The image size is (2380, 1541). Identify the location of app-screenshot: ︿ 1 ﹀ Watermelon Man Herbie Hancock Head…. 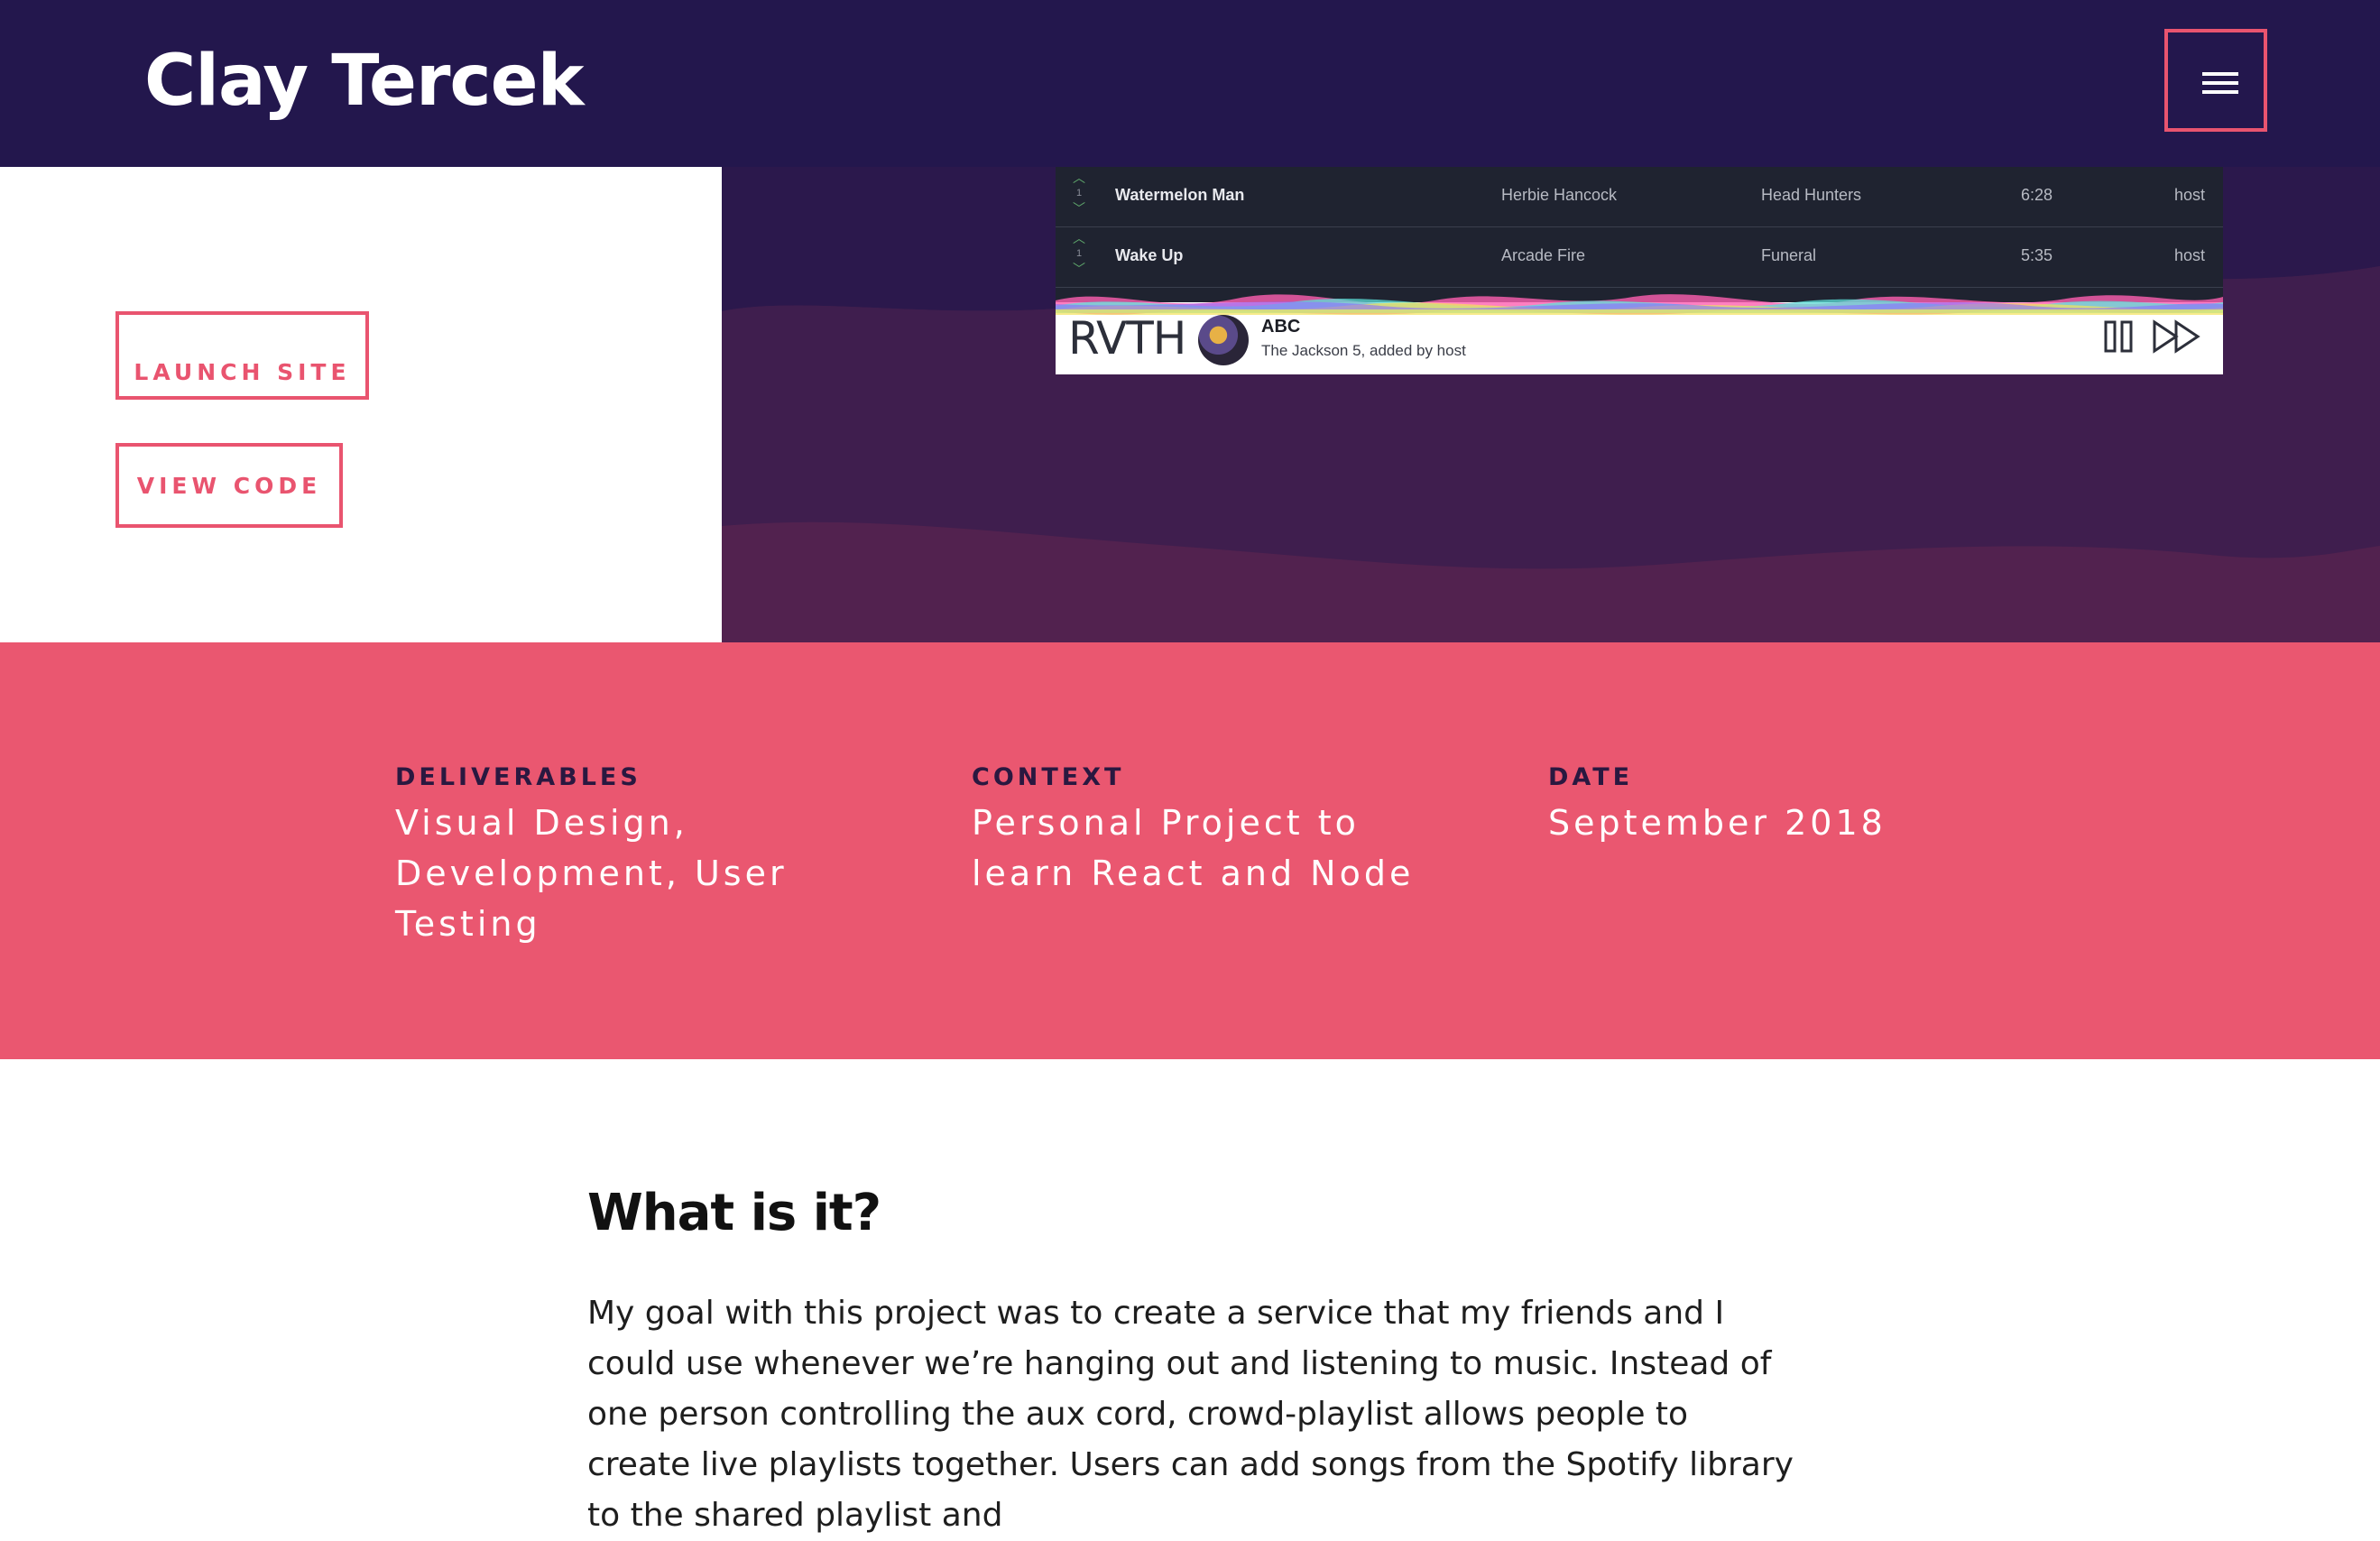
(1640, 270).